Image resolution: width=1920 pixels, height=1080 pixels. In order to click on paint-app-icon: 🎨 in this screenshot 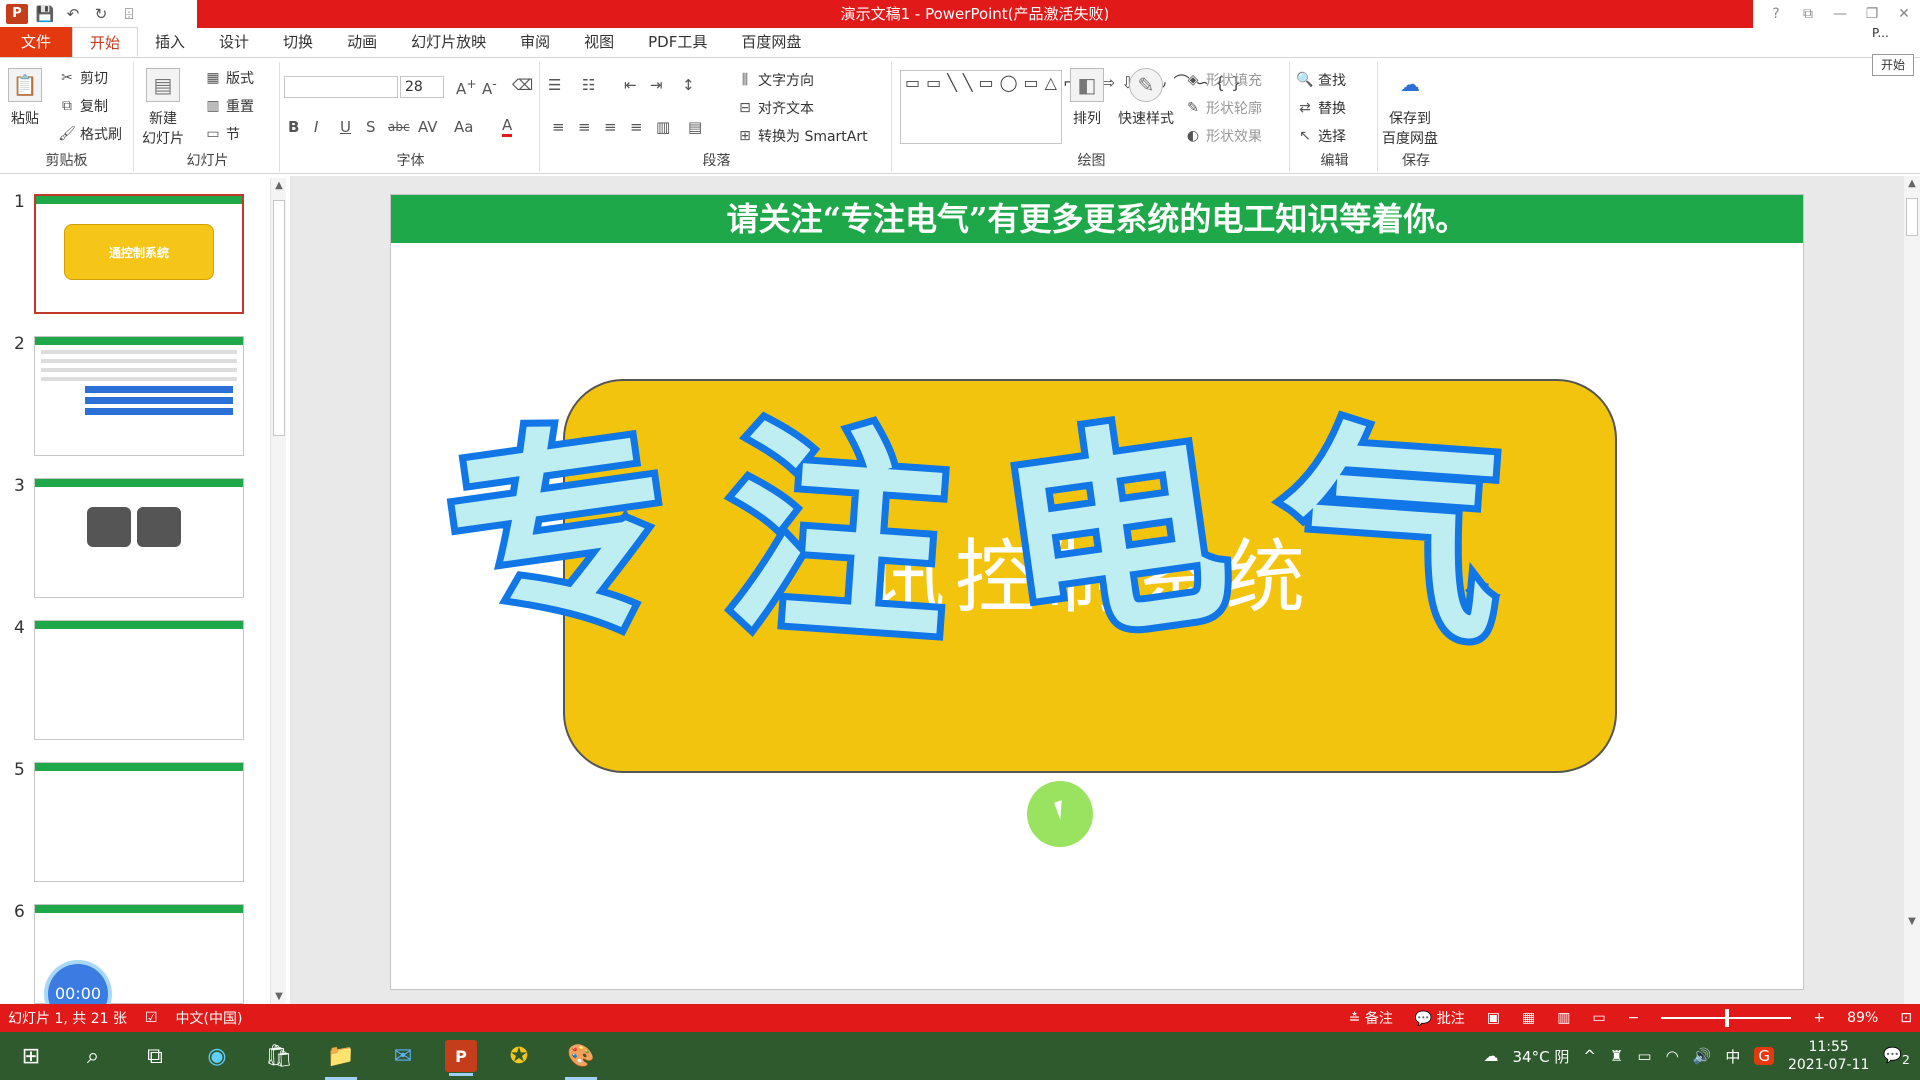, I will do `click(581, 1058)`.